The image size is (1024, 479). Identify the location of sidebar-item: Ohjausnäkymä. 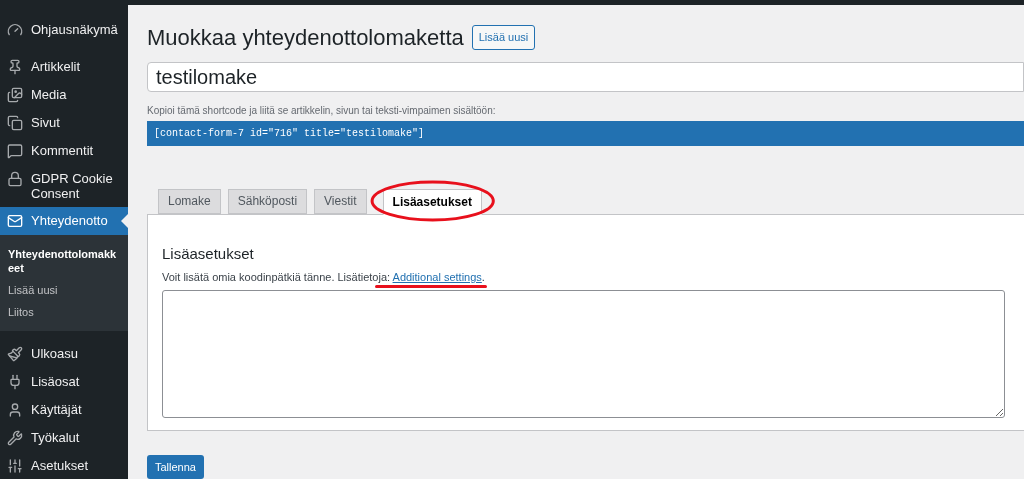
(64, 30).